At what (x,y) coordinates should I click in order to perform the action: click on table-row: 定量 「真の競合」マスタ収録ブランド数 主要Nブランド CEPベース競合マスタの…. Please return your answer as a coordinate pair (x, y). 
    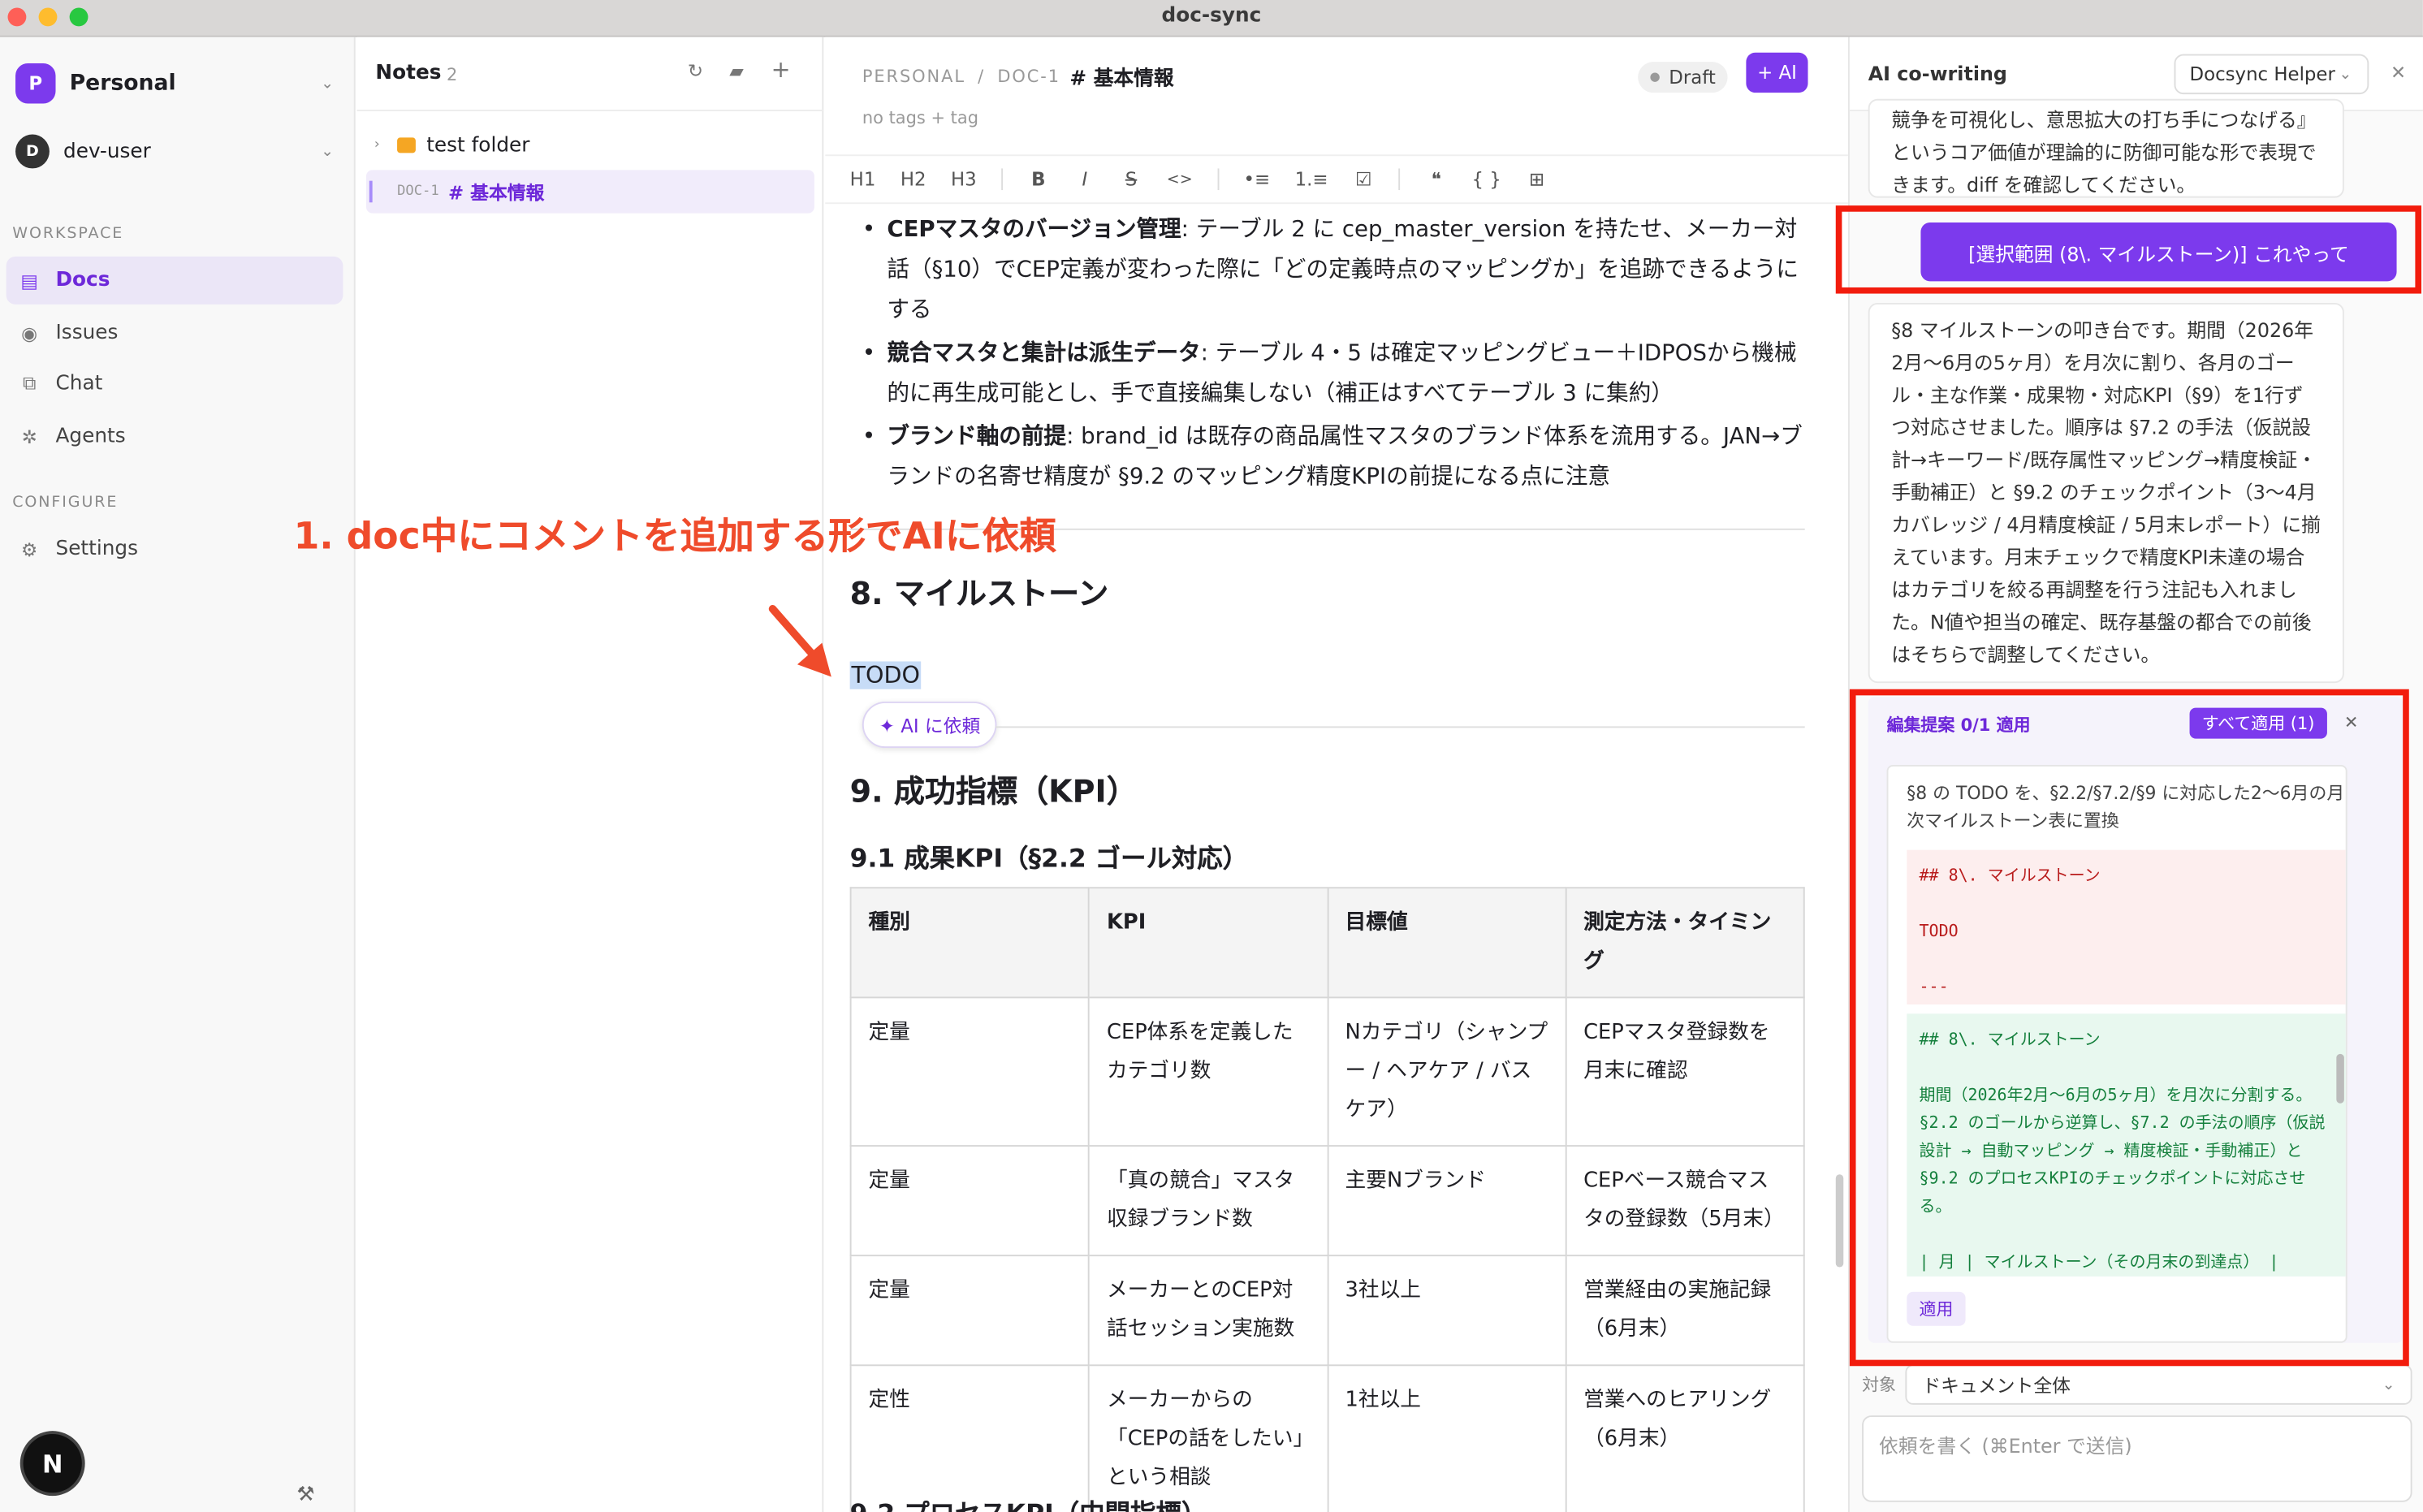
    Looking at the image, I should click on (1327, 1201).